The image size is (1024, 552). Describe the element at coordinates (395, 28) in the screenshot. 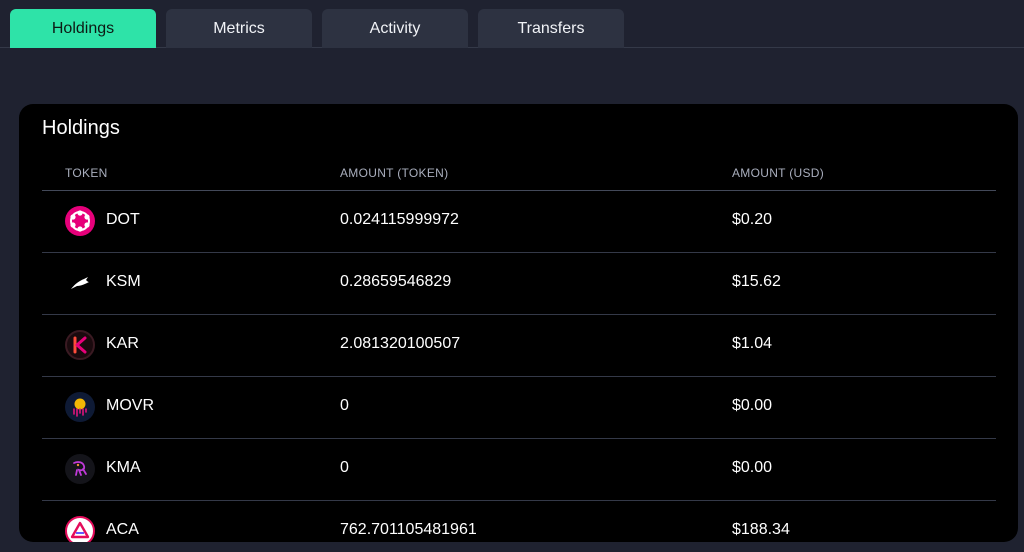

I see `tab-activity: Activity` at that location.